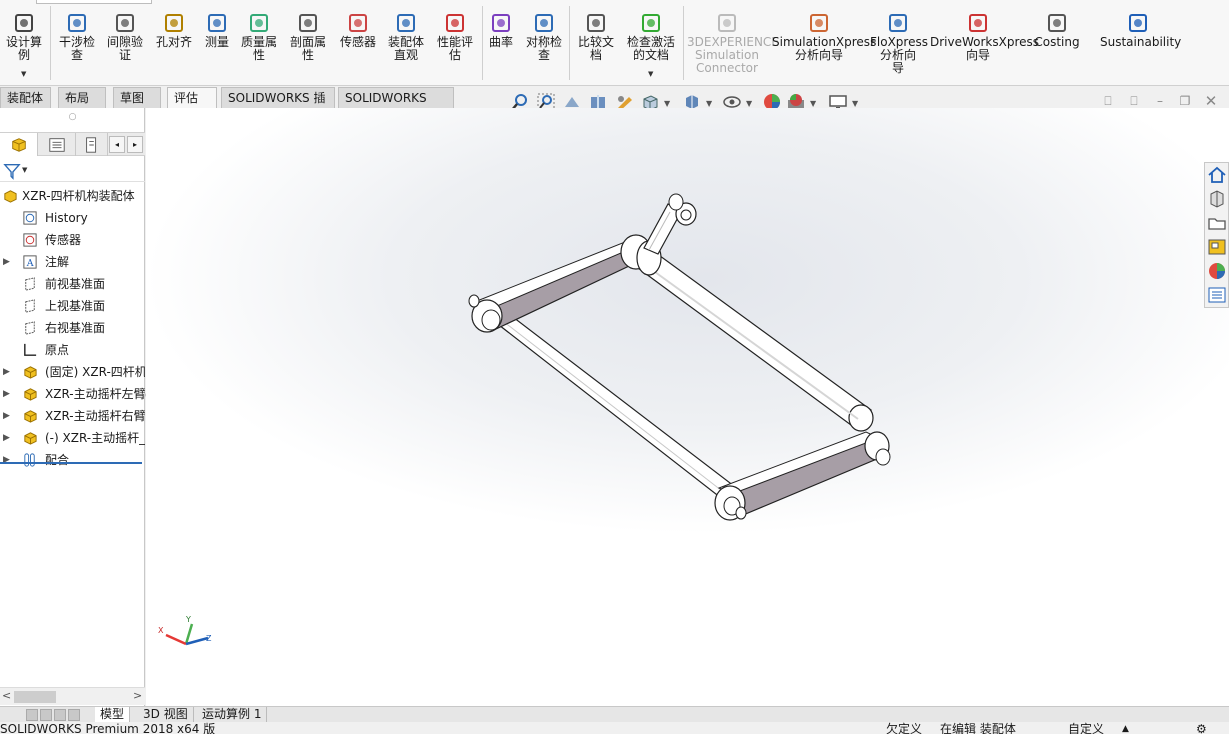 The image size is (1229, 734). Describe the element at coordinates (1216, 235) in the screenshot. I see `task-pane-tabs` at that location.